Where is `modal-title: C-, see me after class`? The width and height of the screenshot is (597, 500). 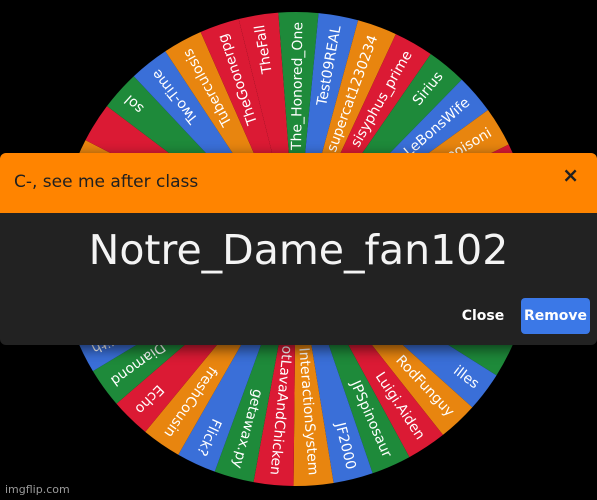
modal-title: C-, see me after class is located at coordinates (106, 182).